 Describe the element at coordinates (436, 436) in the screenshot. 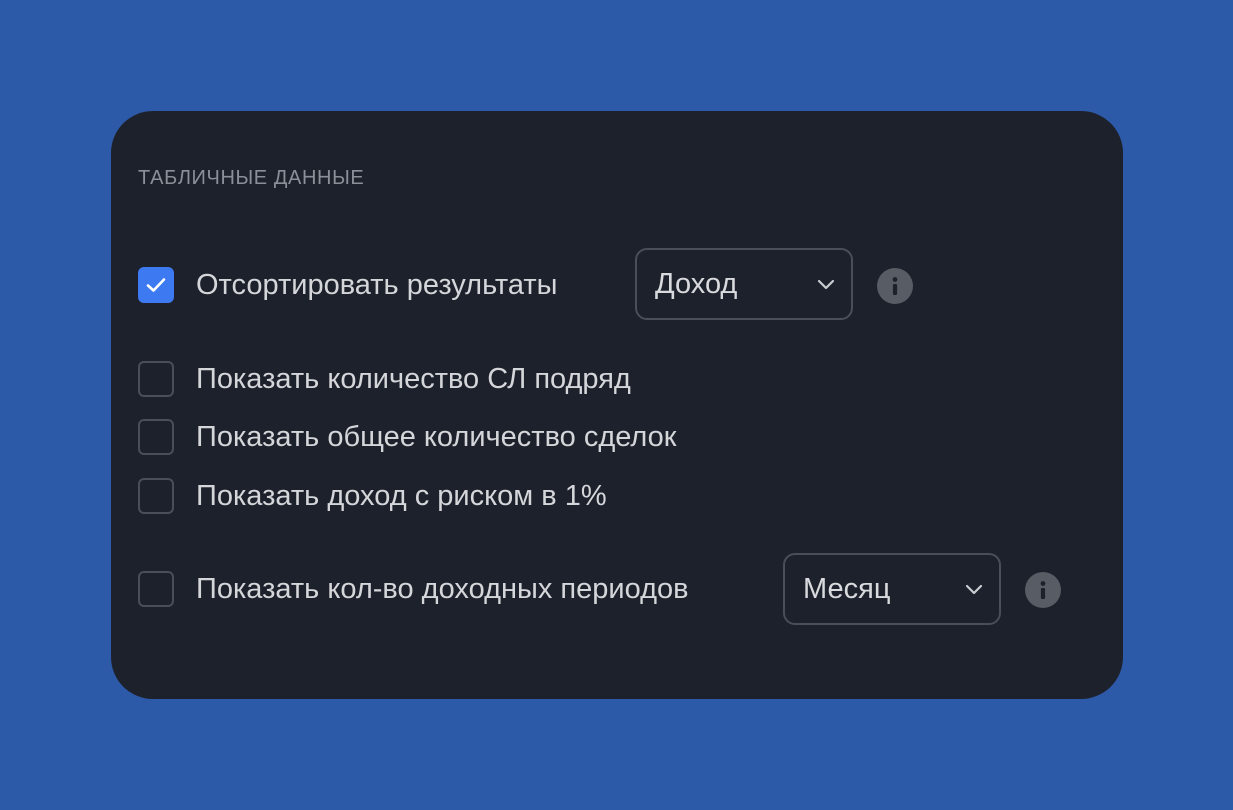

I see `show-total-trades-label: Показать общее количество сделок` at that location.